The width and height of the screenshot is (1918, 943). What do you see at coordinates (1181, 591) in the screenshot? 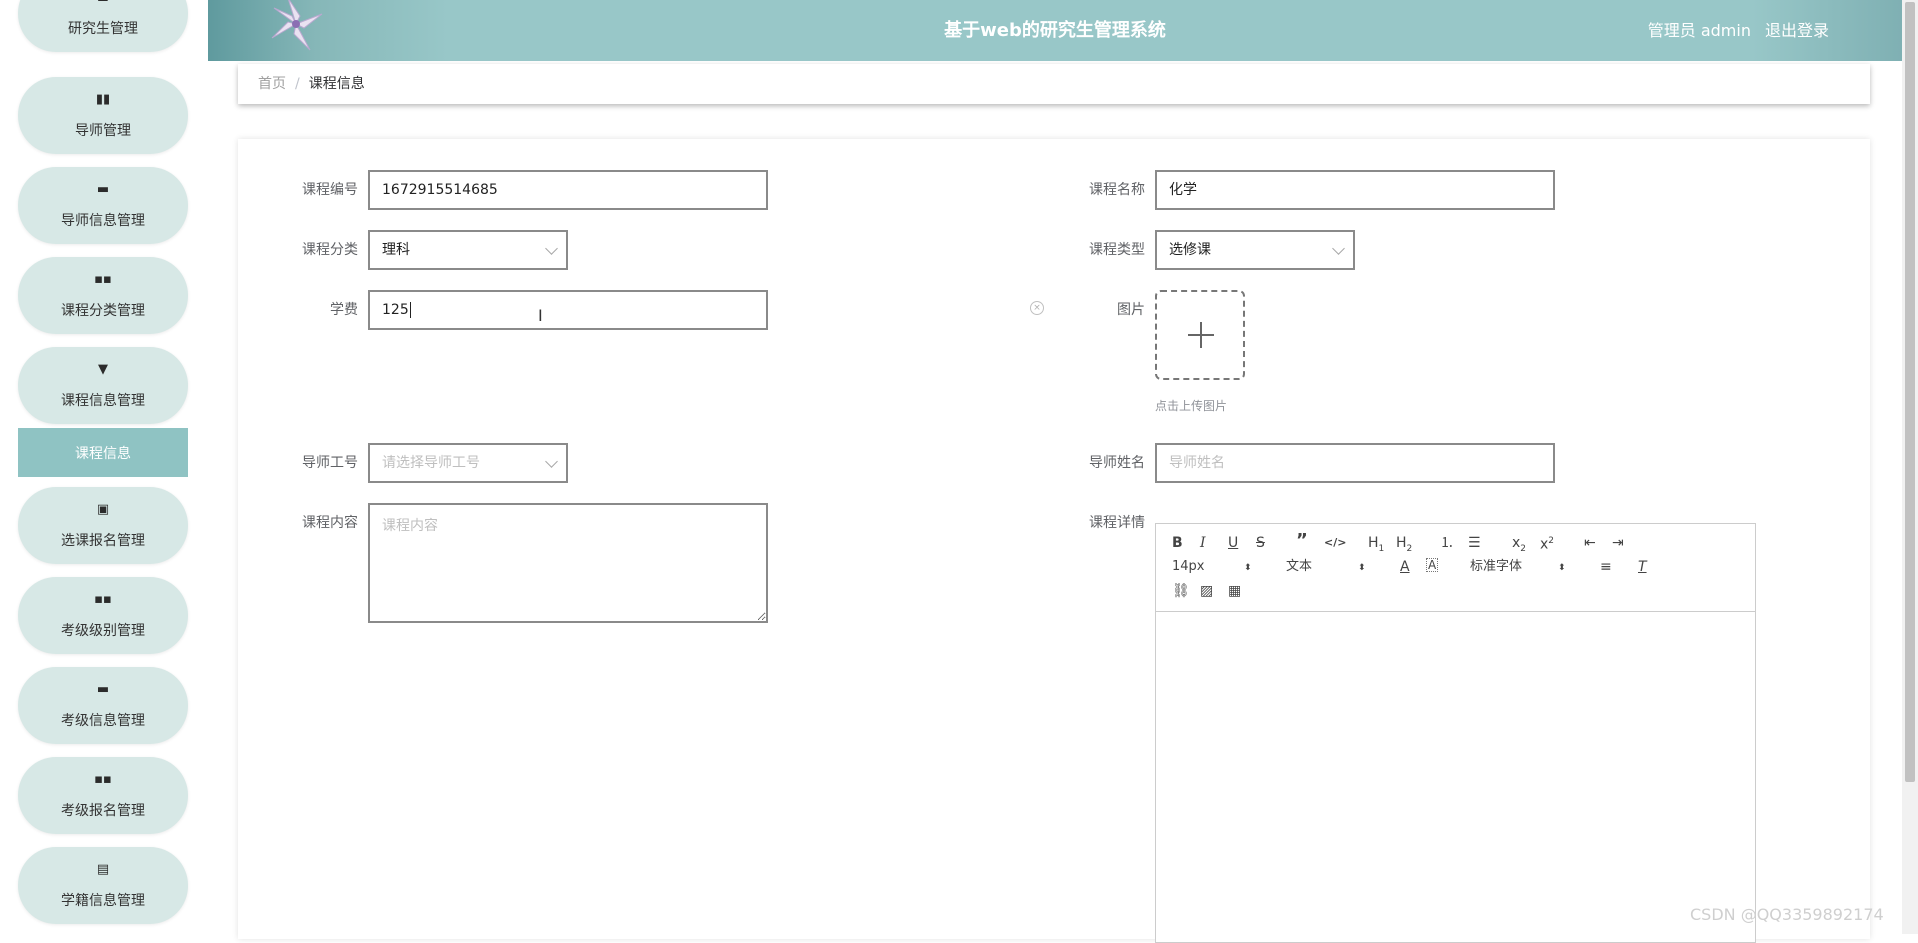
I see `link-icon: ⛓` at bounding box center [1181, 591].